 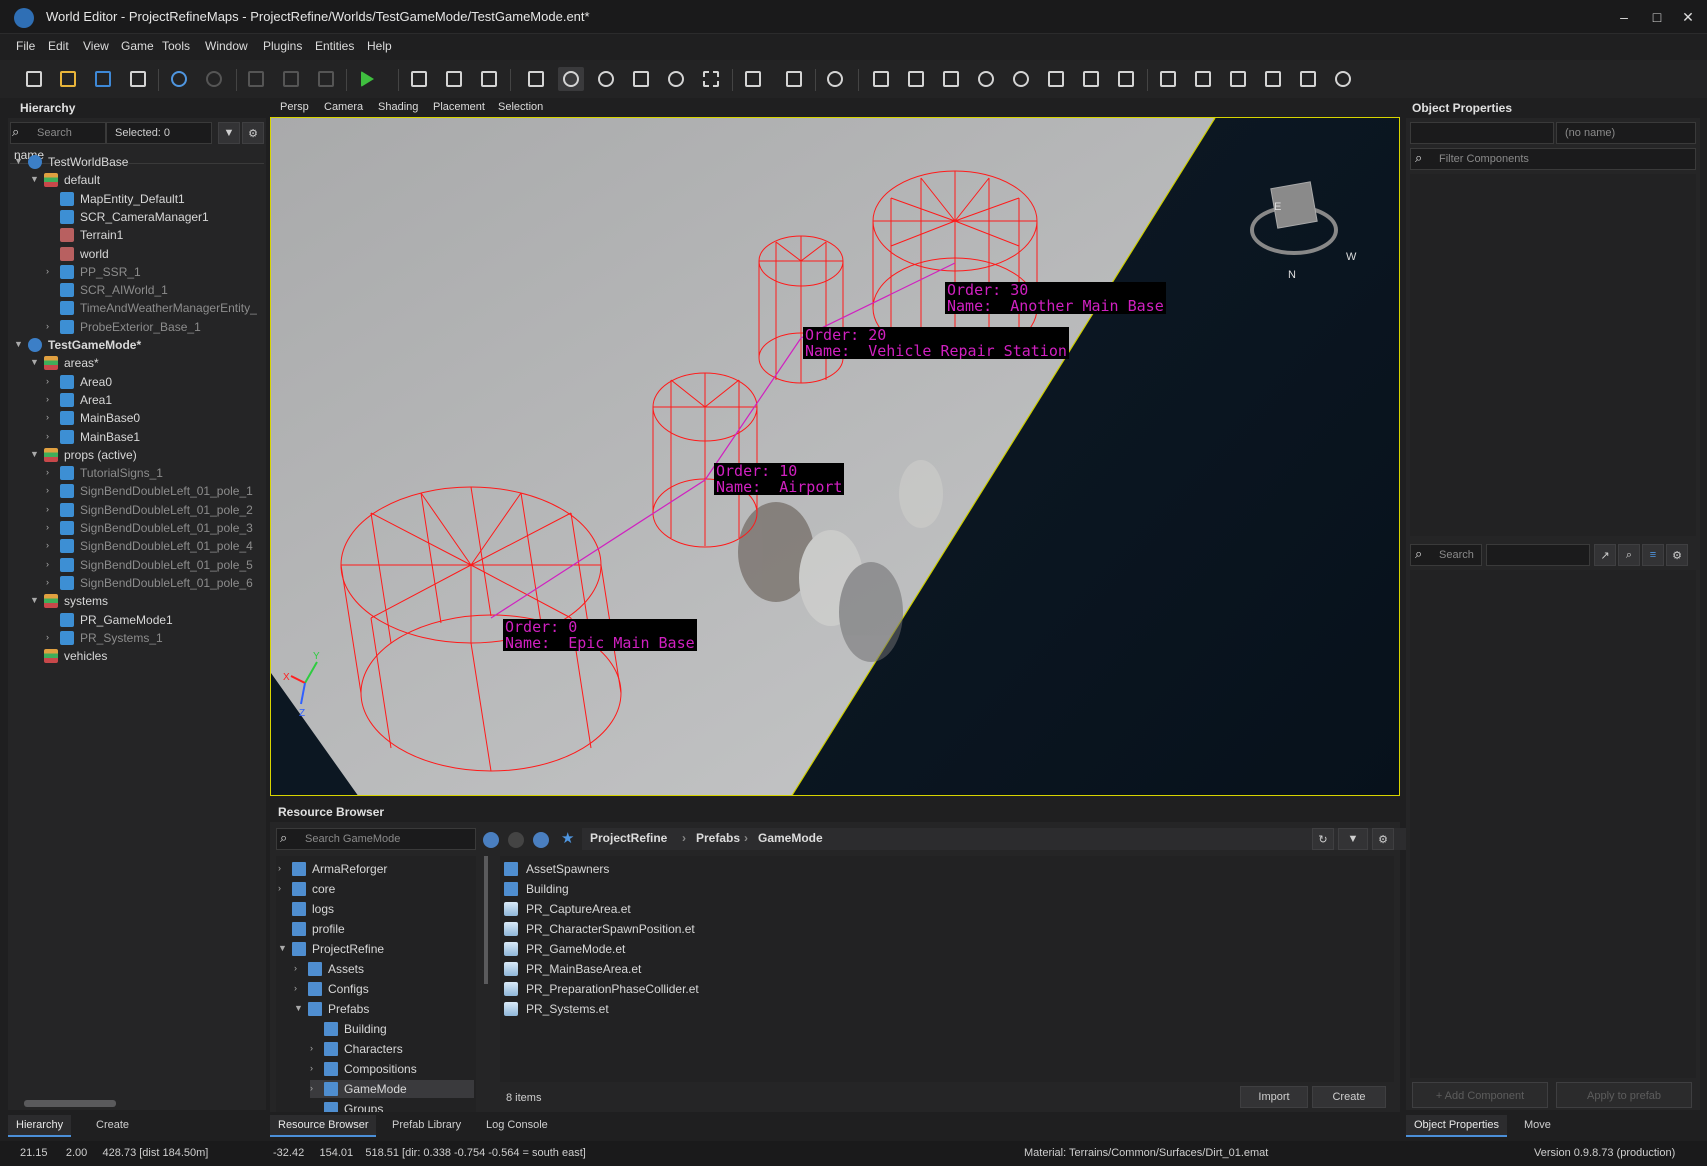 I want to click on folder-tree-item: › Configs, so click(x=384, y=989).